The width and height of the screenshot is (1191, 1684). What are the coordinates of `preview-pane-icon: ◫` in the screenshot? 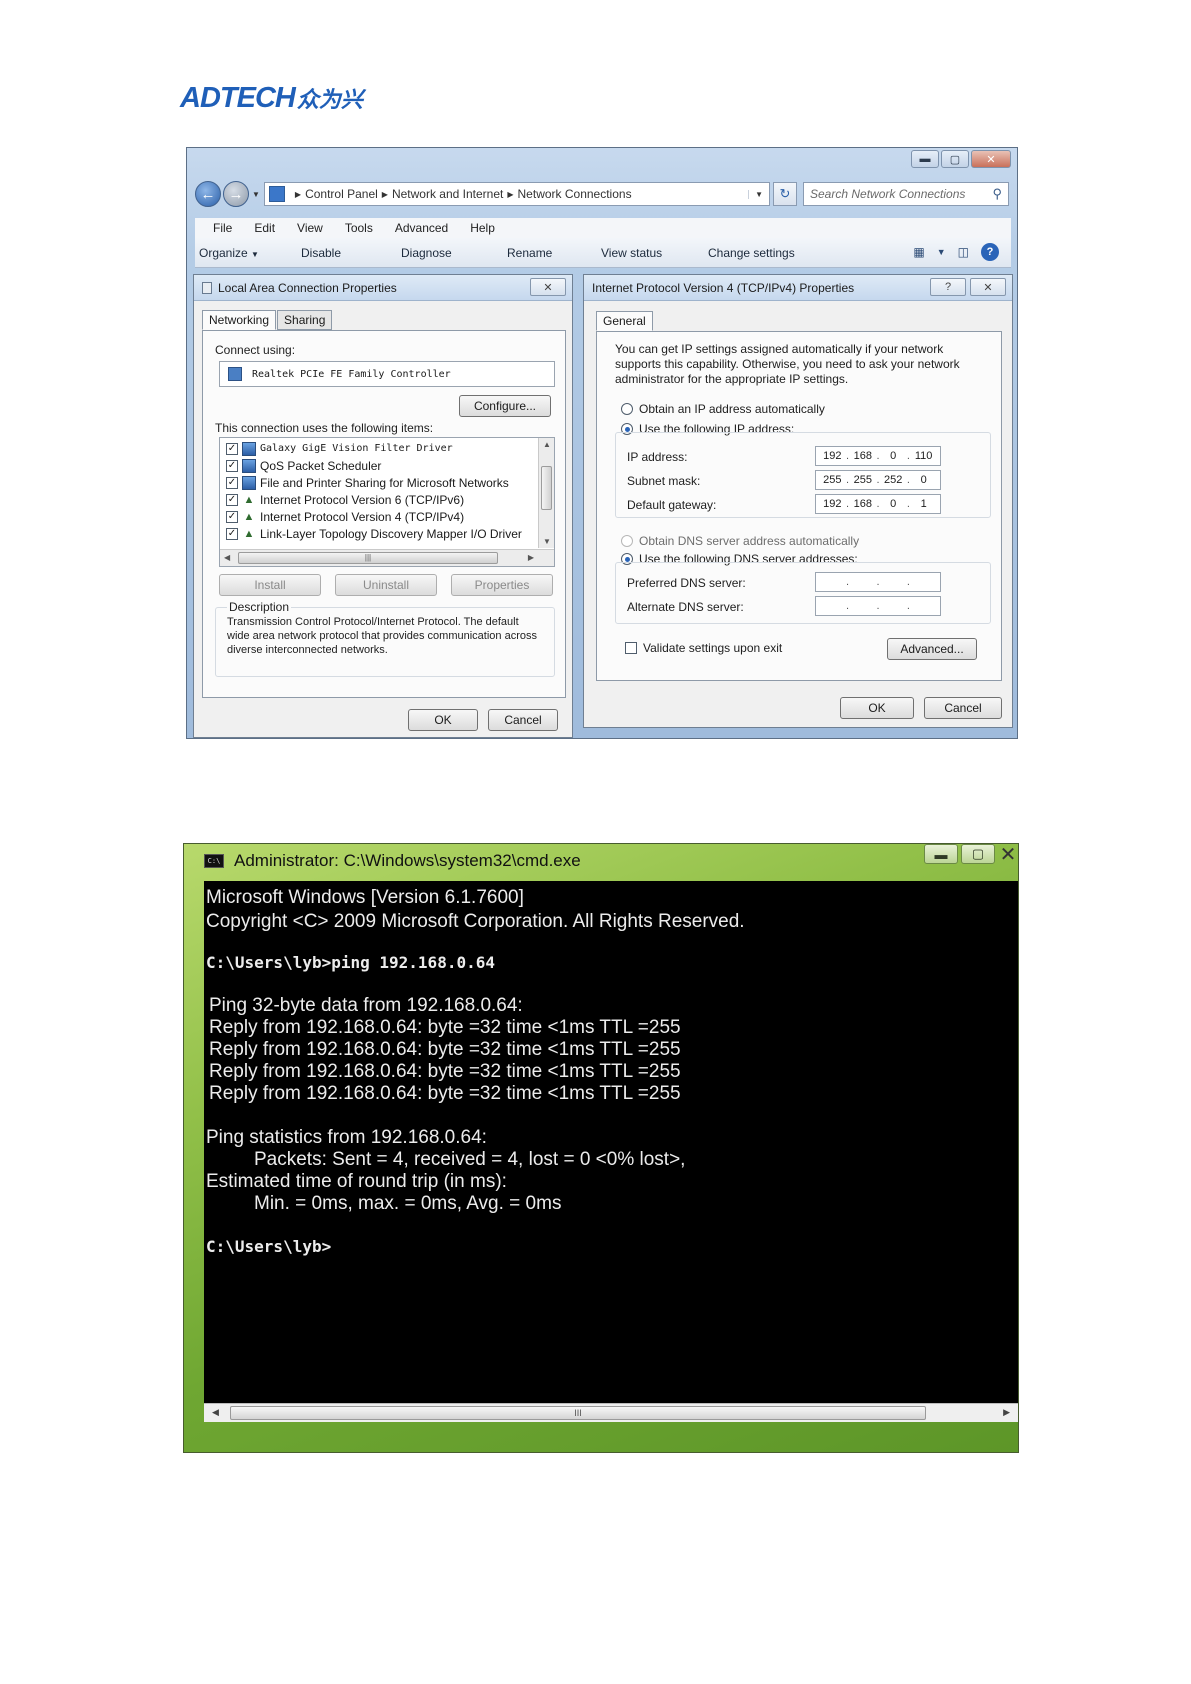 It's located at (963, 252).